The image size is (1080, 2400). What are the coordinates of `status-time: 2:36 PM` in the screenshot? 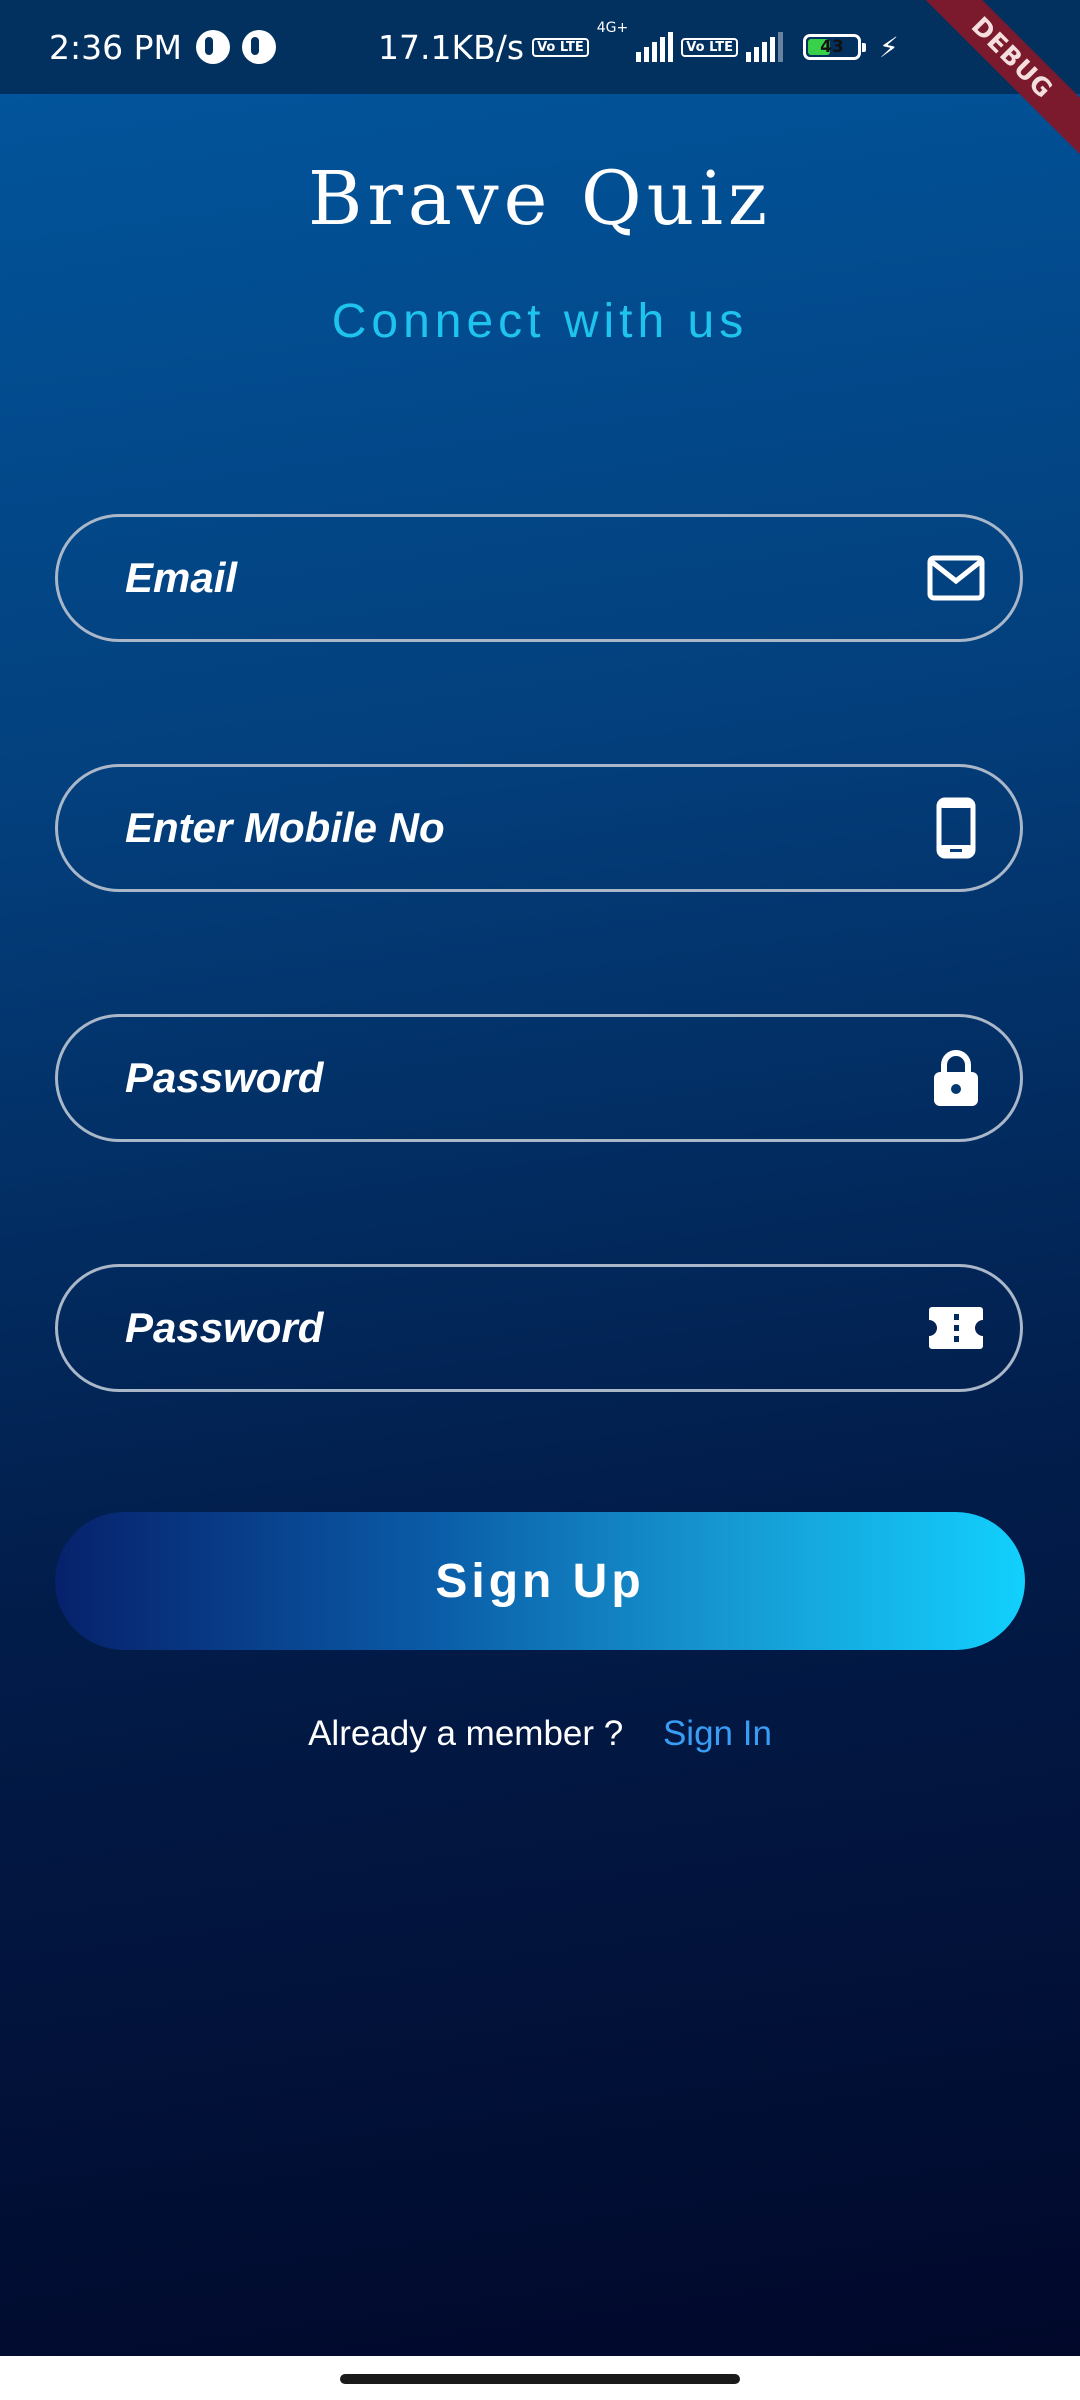 It's located at (115, 47).